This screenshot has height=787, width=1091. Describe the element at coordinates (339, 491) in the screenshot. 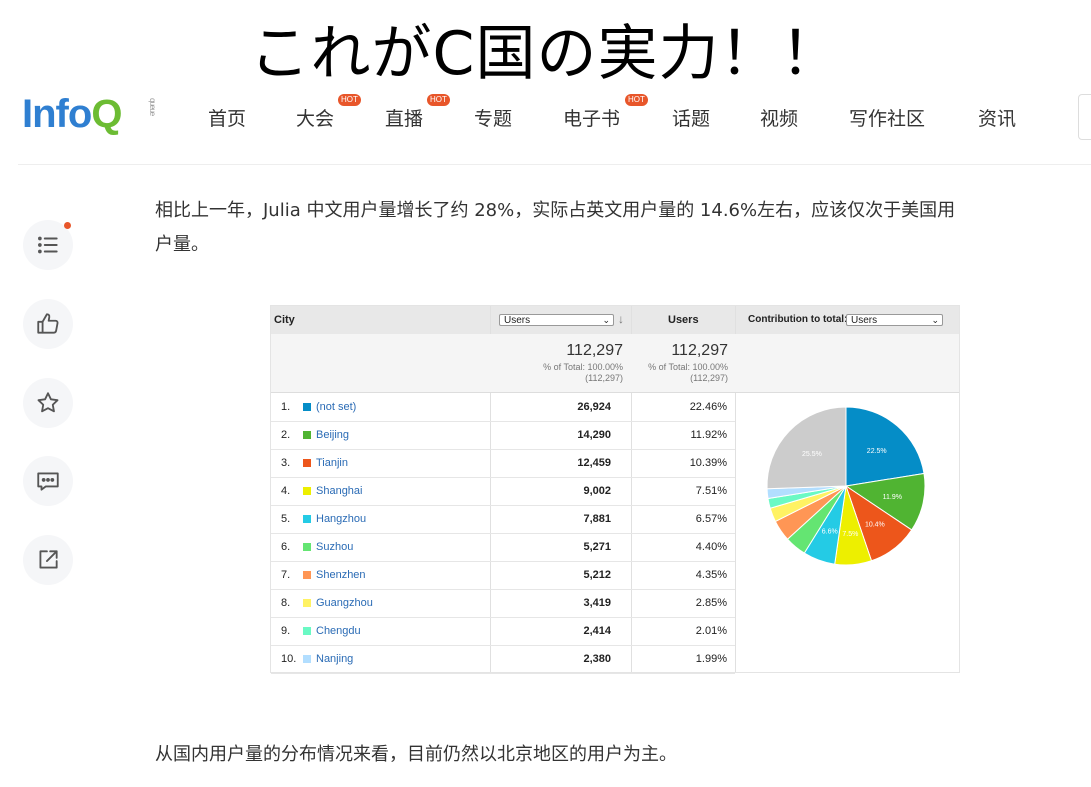

I see `city-link: Shanghai` at that location.